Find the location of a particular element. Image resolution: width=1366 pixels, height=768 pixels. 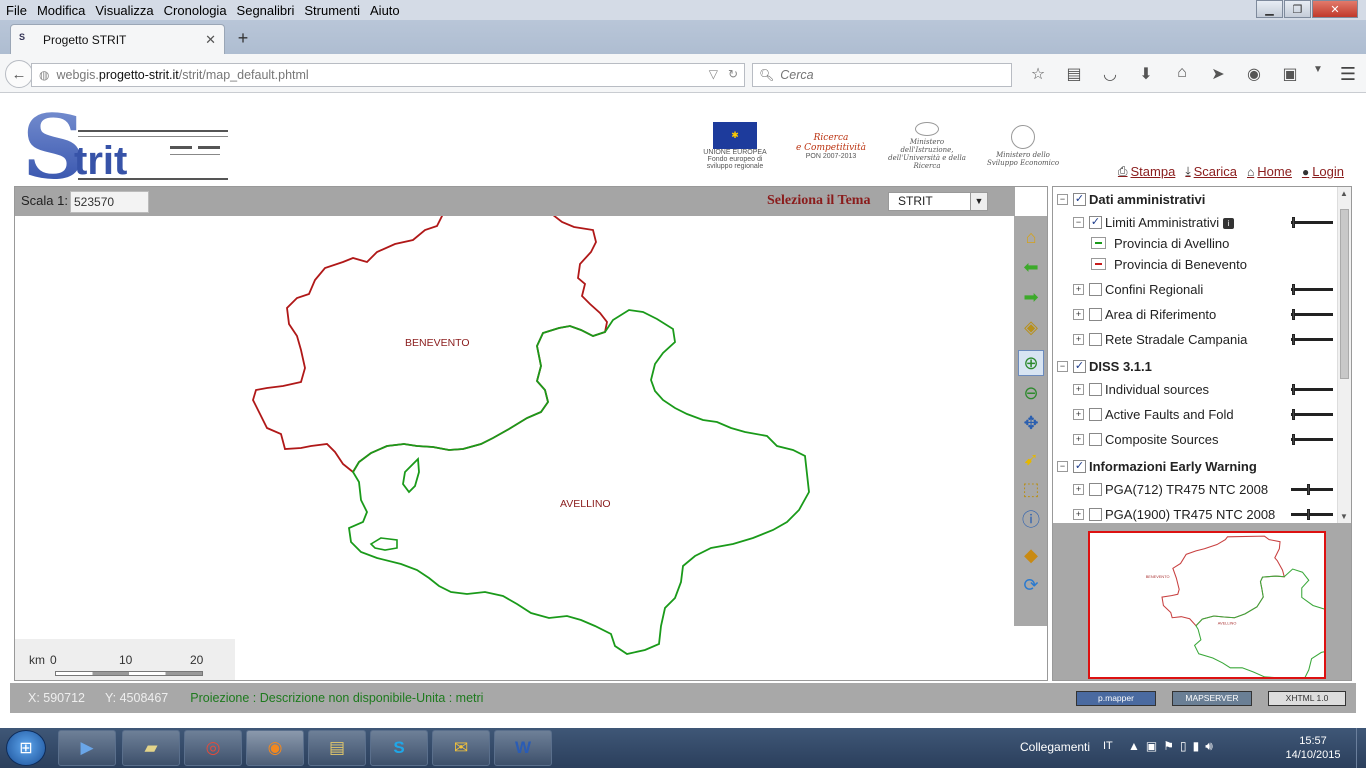

scarica-link: ⤓ Scarica is located at coordinates (1211, 171).